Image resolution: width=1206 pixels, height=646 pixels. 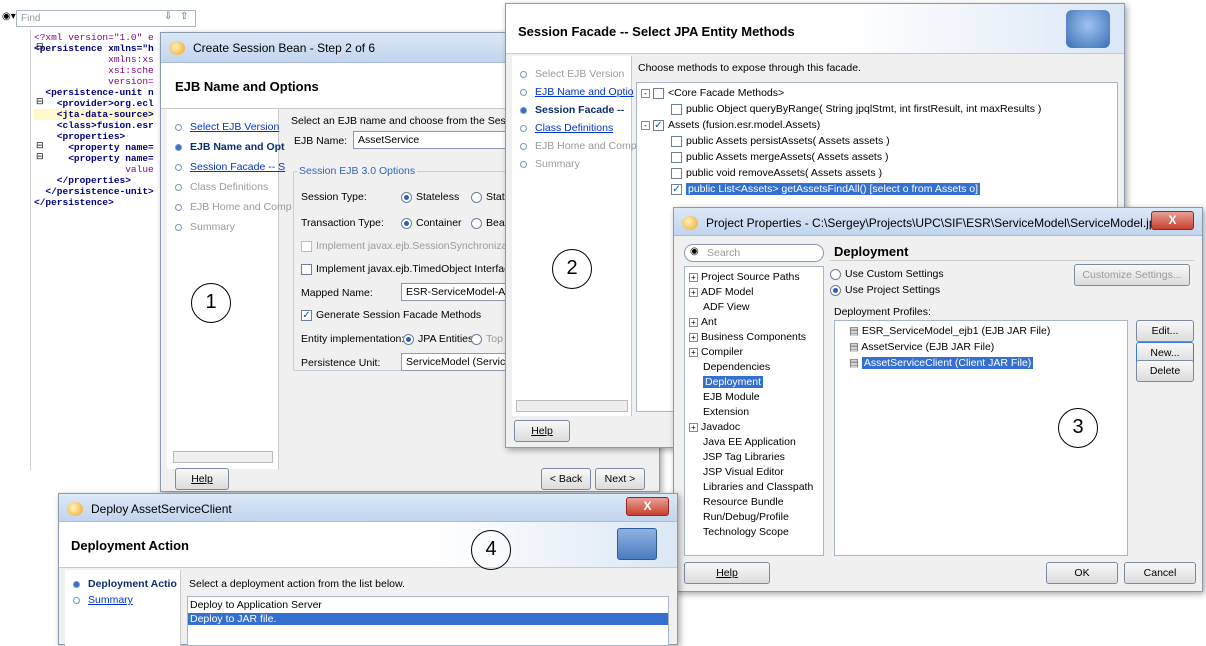 What do you see at coordinates (714, 427) in the screenshot?
I see `nav-item: + Javadoc` at bounding box center [714, 427].